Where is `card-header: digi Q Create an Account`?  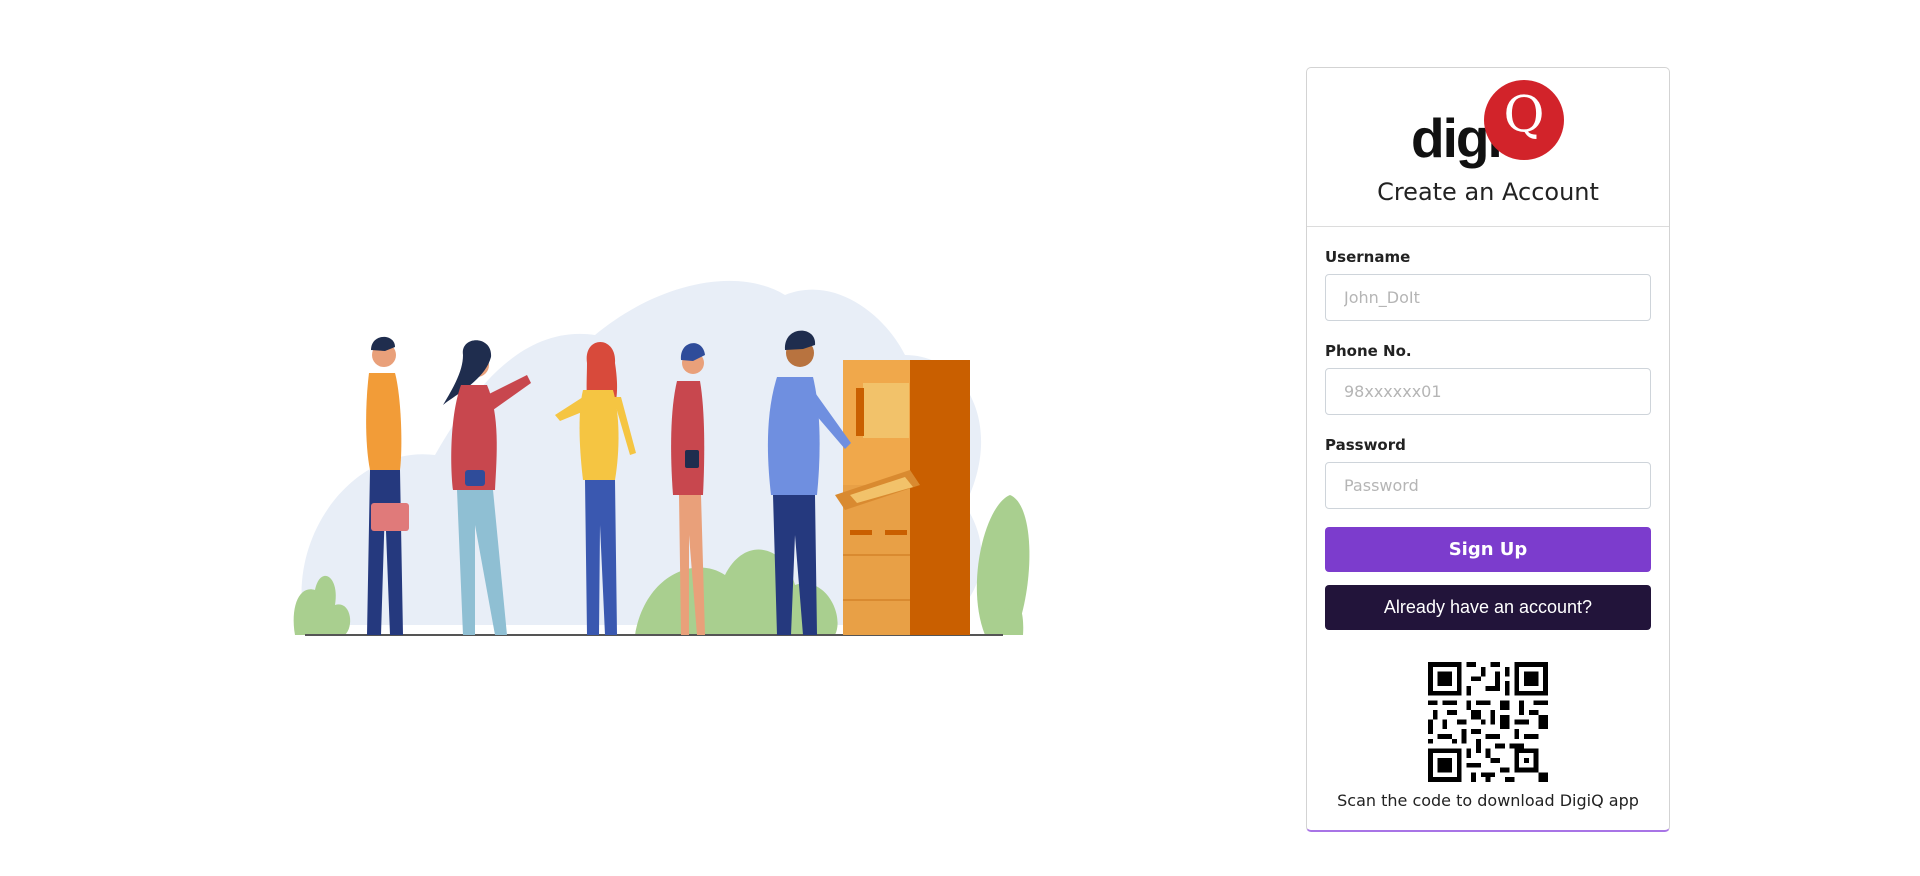
card-header: digi Q Create an Account is located at coordinates (1488, 147).